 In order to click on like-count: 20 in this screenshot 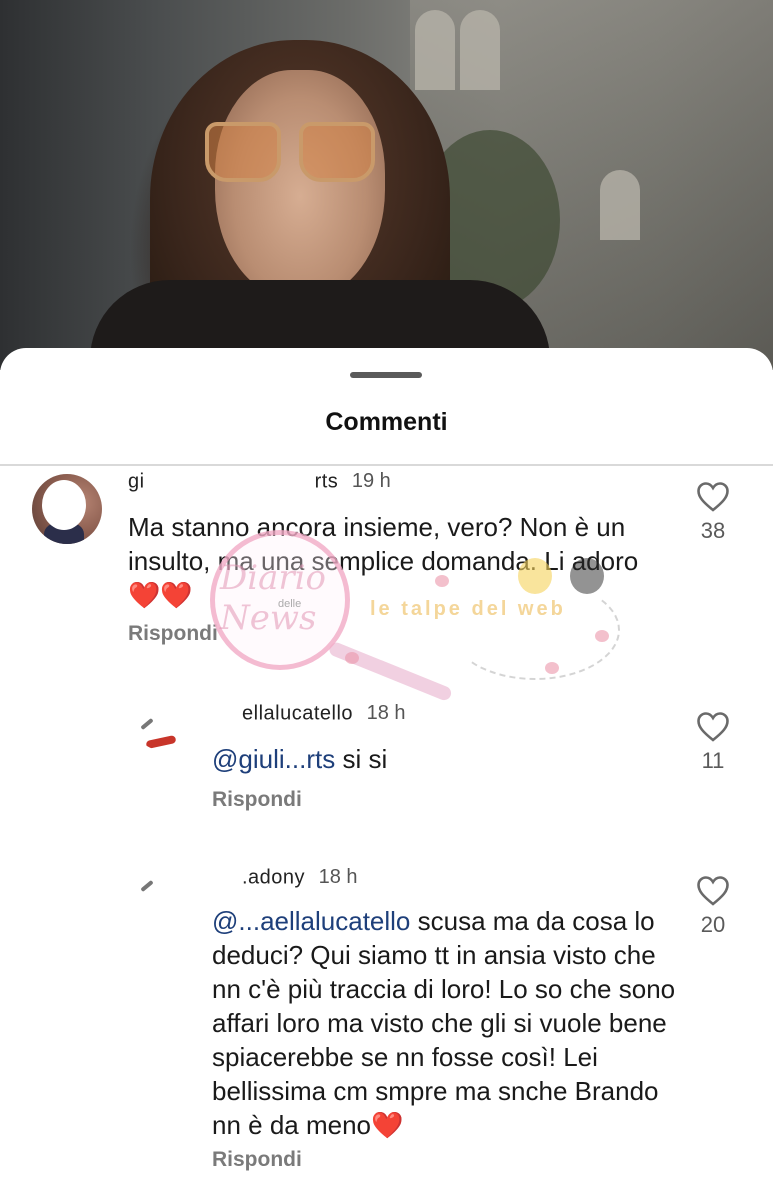, I will do `click(713, 924)`.